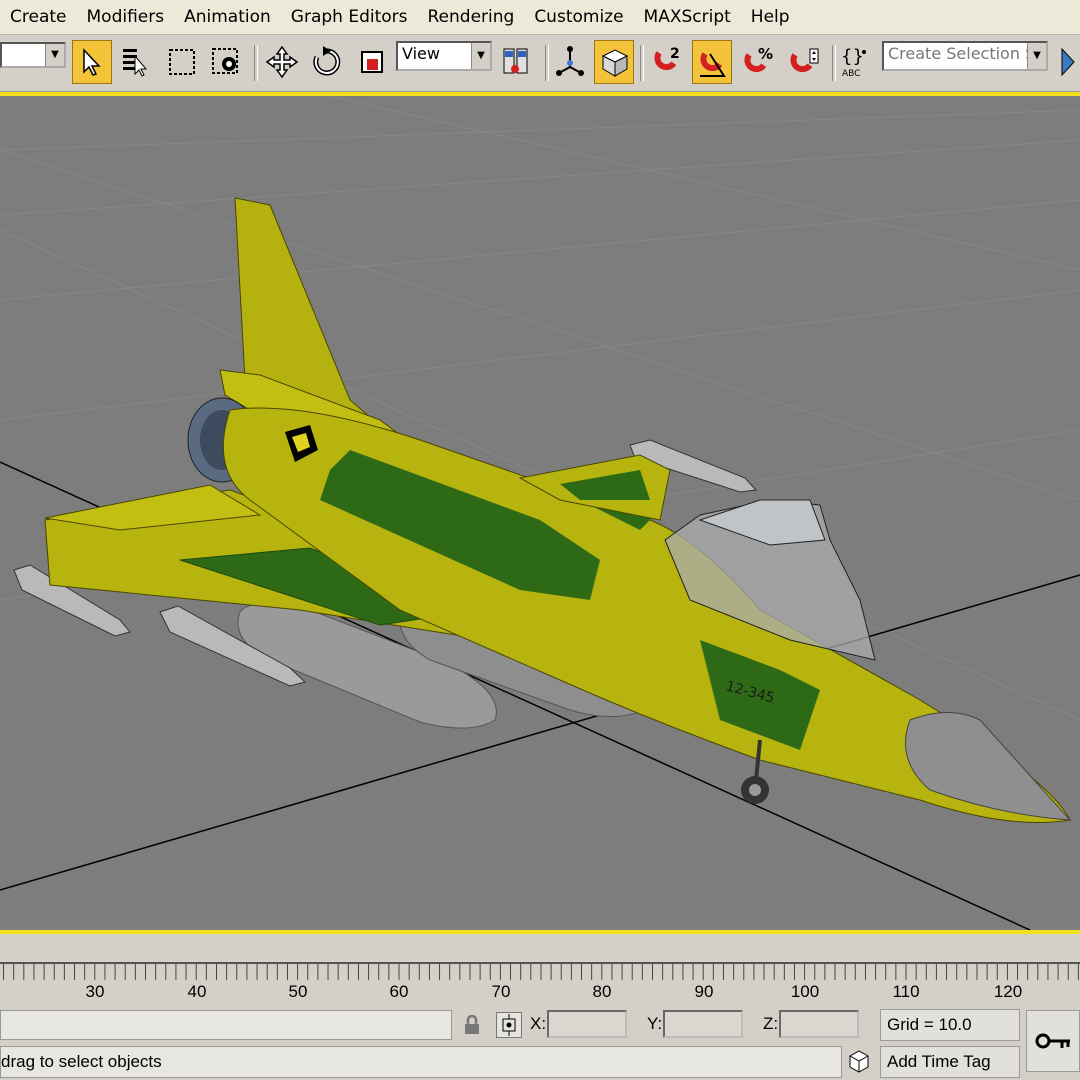 The height and width of the screenshot is (1080, 1080). I want to click on add-time-tag-label: Add Time Tag, so click(939, 1061).